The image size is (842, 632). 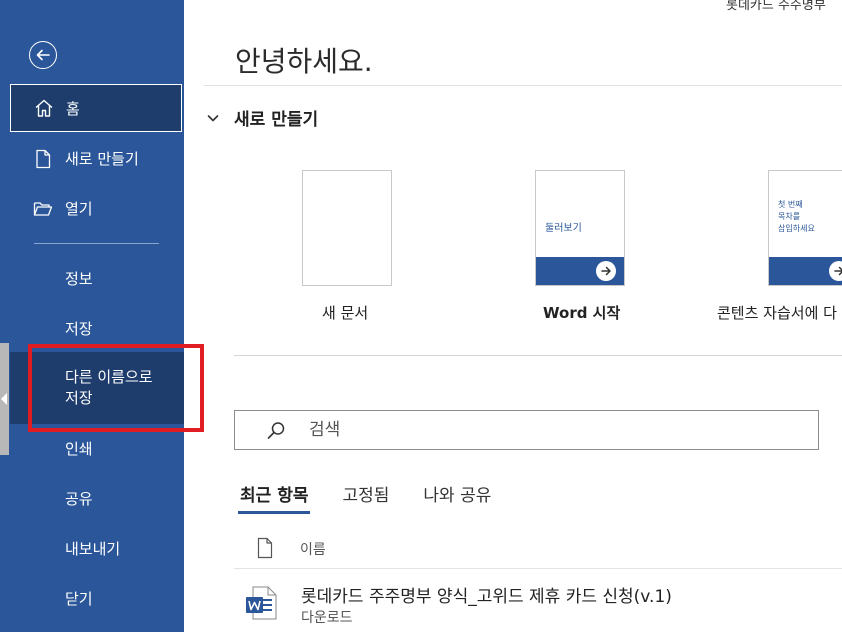 I want to click on nav-close: 닫기, so click(x=79, y=598).